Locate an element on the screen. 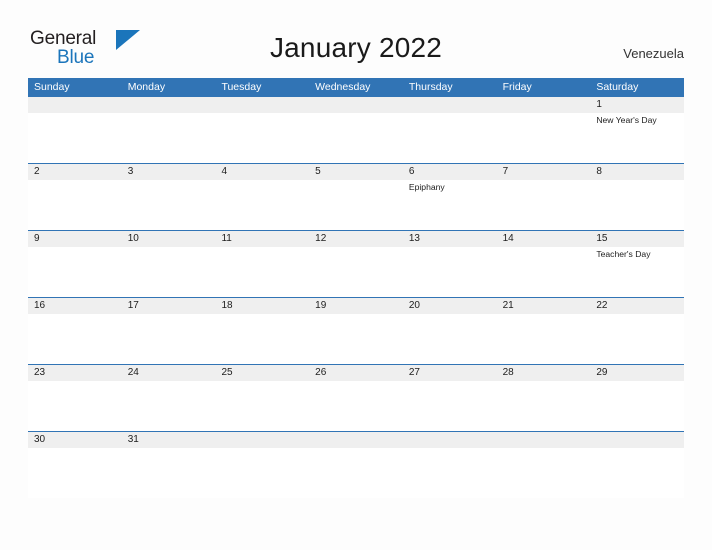  day-cell: 8 is located at coordinates (637, 172).